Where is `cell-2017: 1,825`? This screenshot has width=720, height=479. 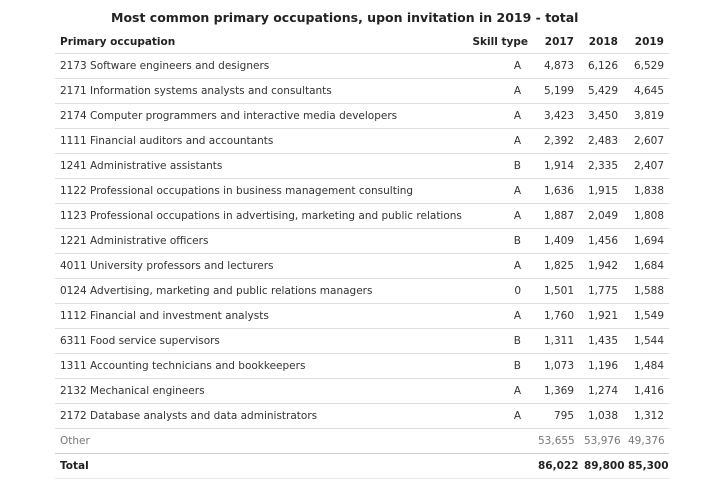 cell-2017: 1,825 is located at coordinates (556, 266).